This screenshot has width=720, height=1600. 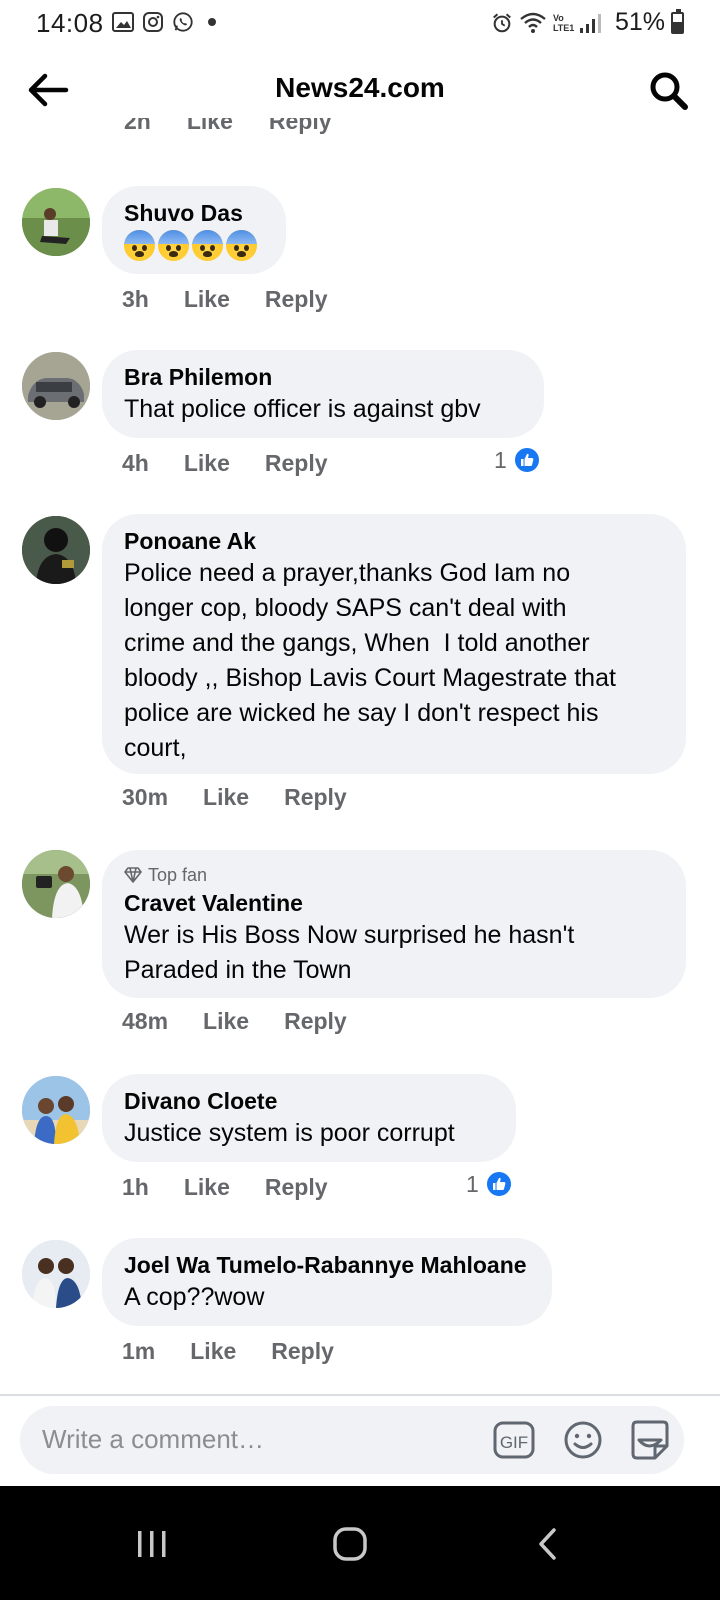 What do you see at coordinates (650, 1441) in the screenshot?
I see `sticker-button` at bounding box center [650, 1441].